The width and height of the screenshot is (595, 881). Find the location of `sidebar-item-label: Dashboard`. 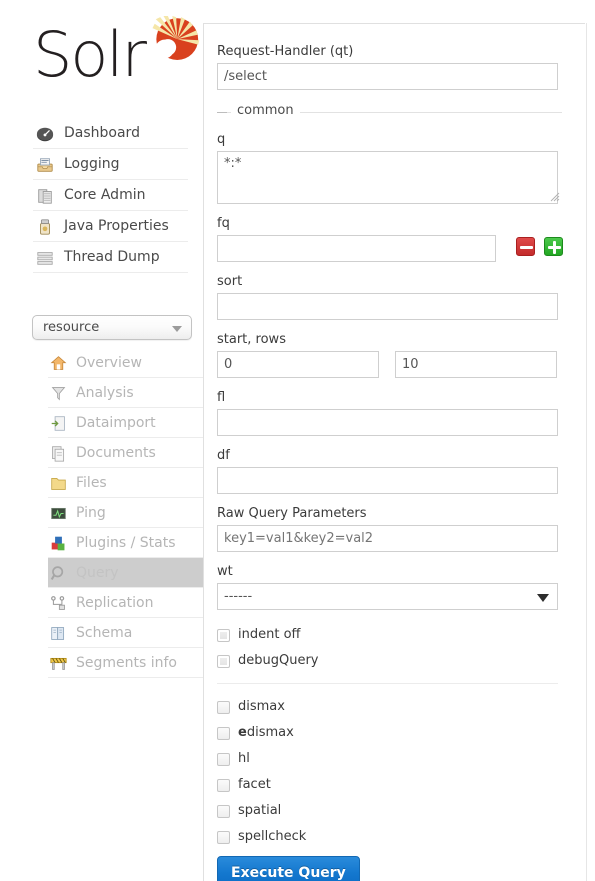

sidebar-item-label: Dashboard is located at coordinates (102, 133).